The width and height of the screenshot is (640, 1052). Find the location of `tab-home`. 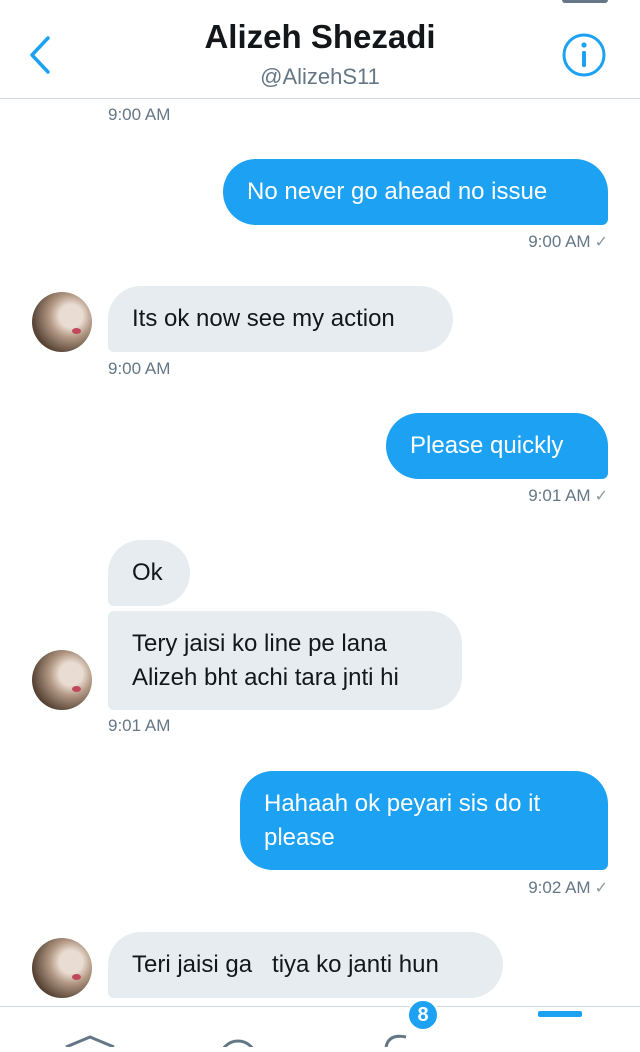

tab-home is located at coordinates (90, 1028).